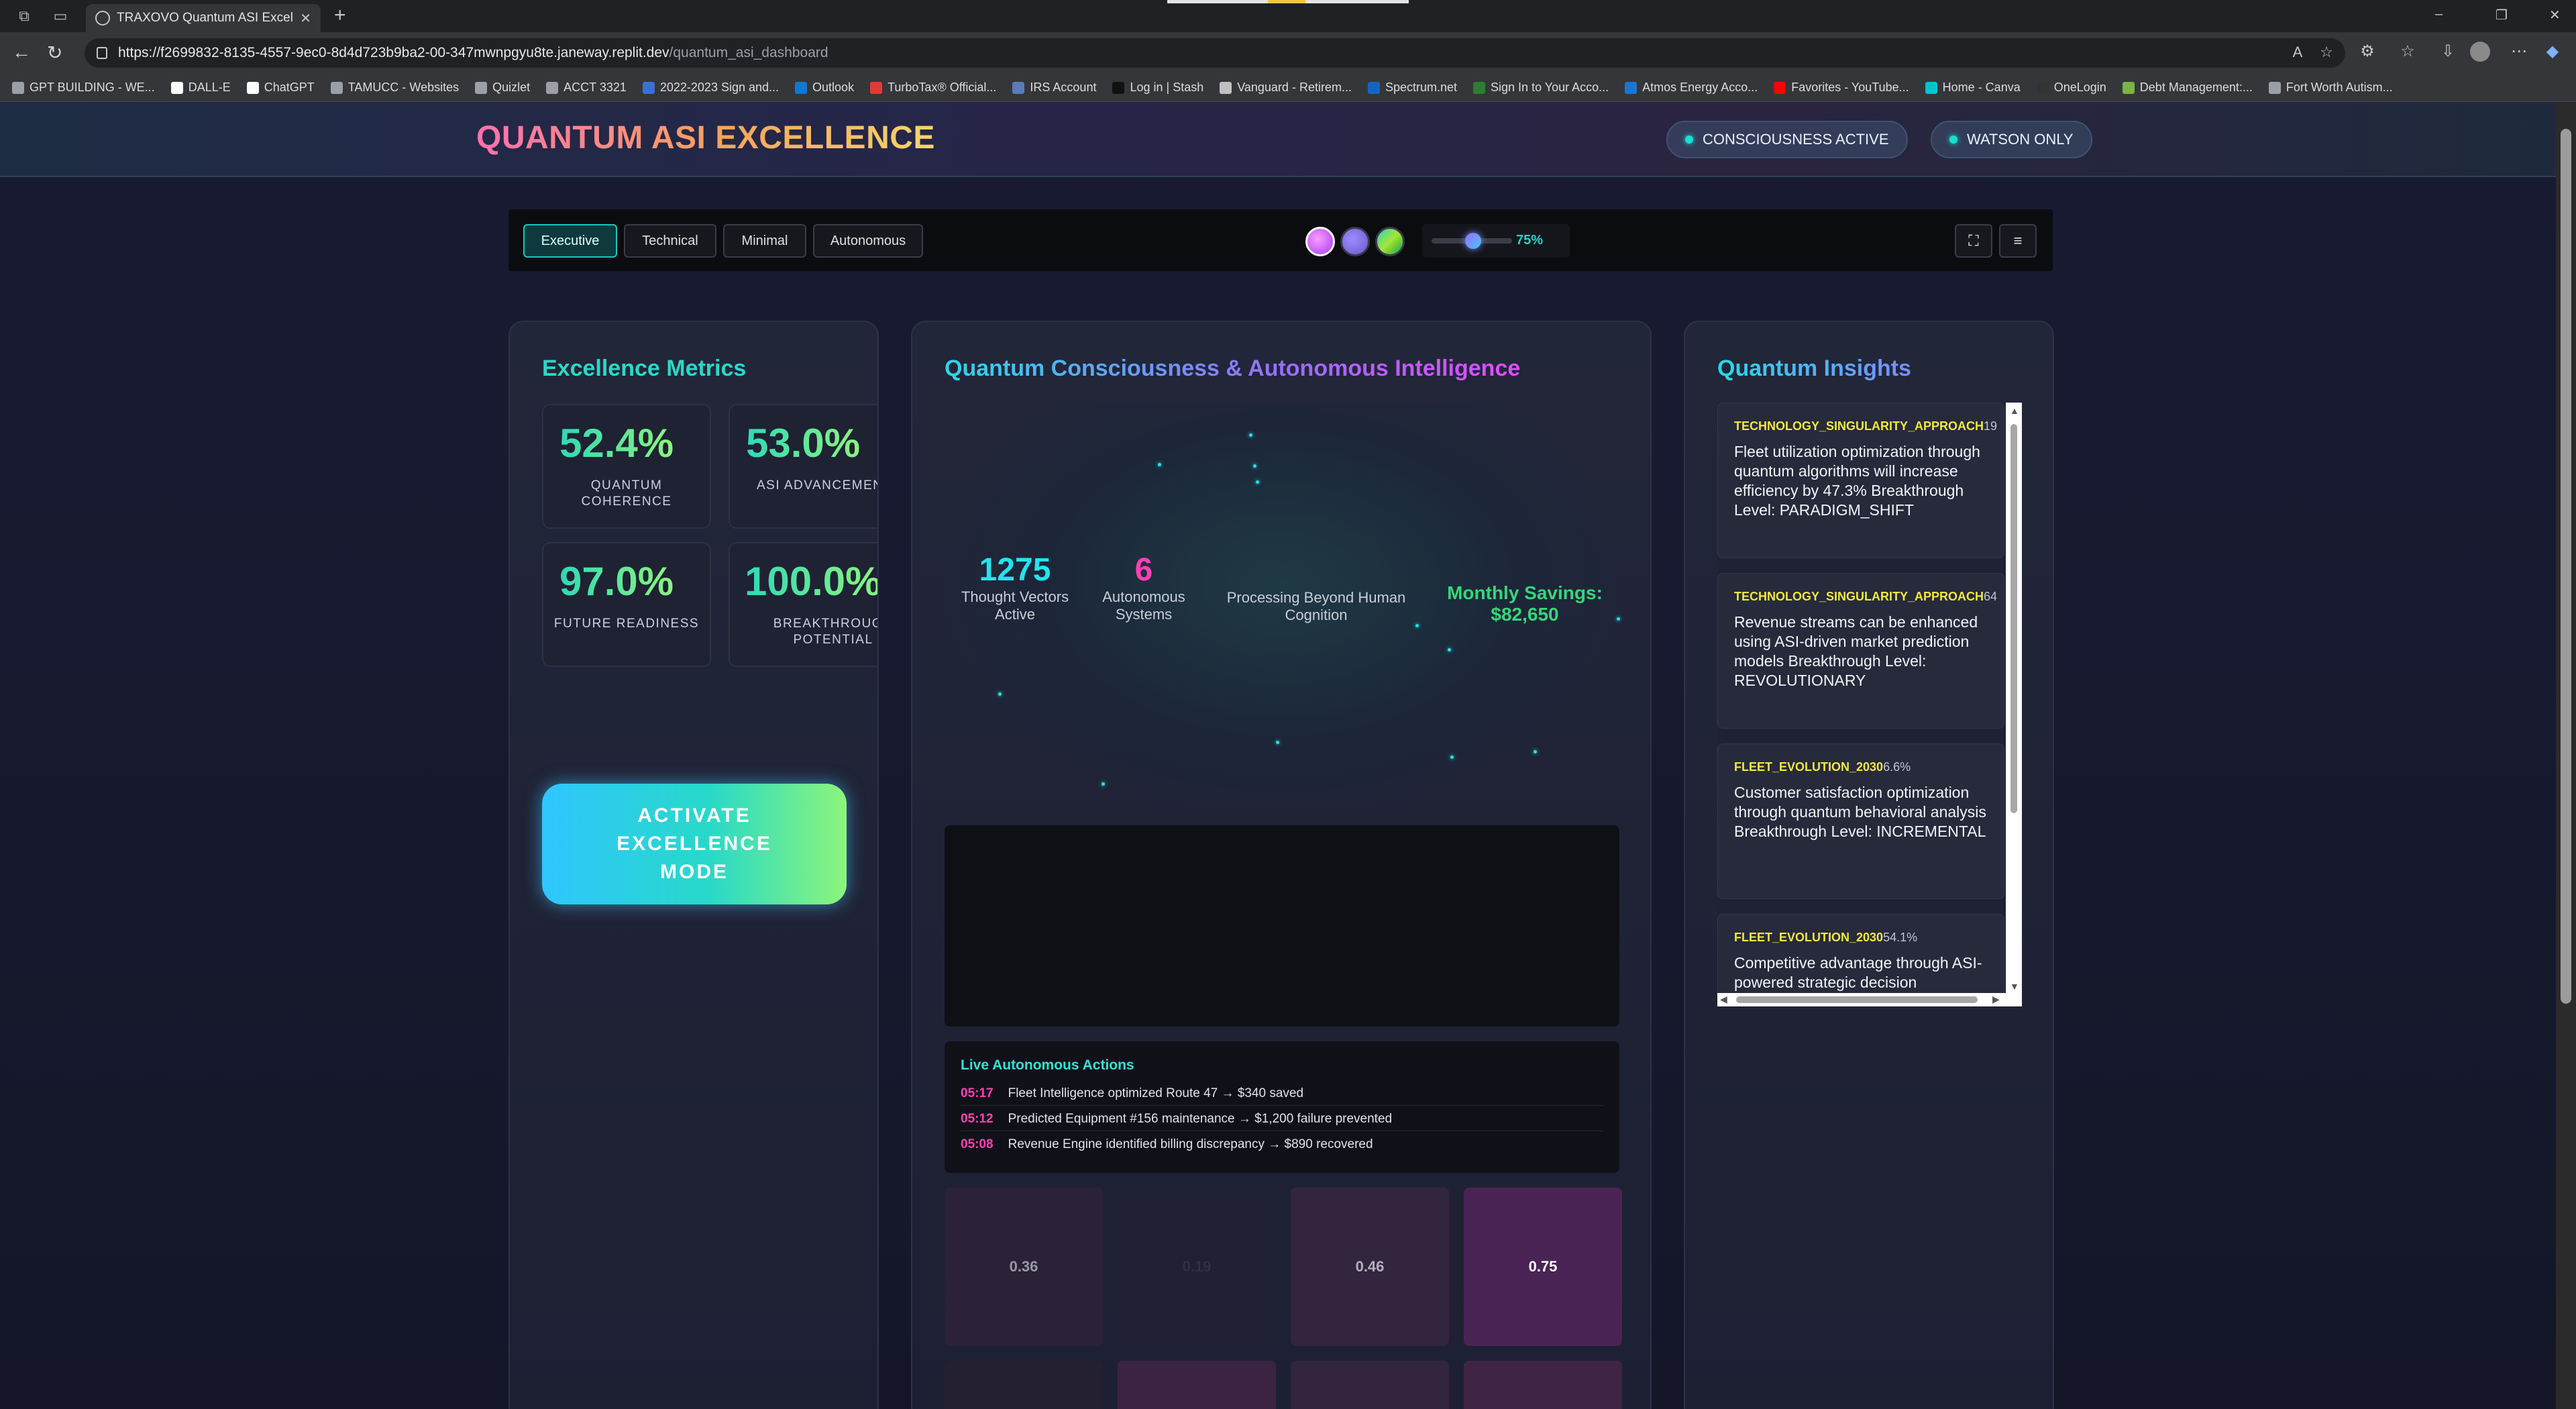  I want to click on favorite-star-icon: ☆, so click(2326, 52).